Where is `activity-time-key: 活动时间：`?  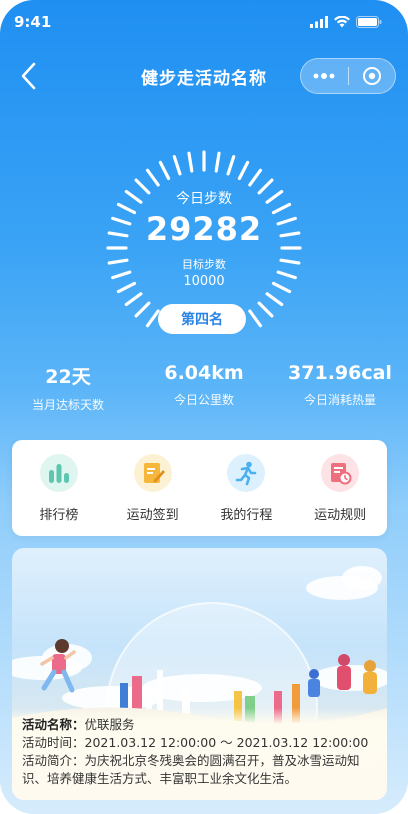
activity-time-key: 活动时间： is located at coordinates (53, 742).